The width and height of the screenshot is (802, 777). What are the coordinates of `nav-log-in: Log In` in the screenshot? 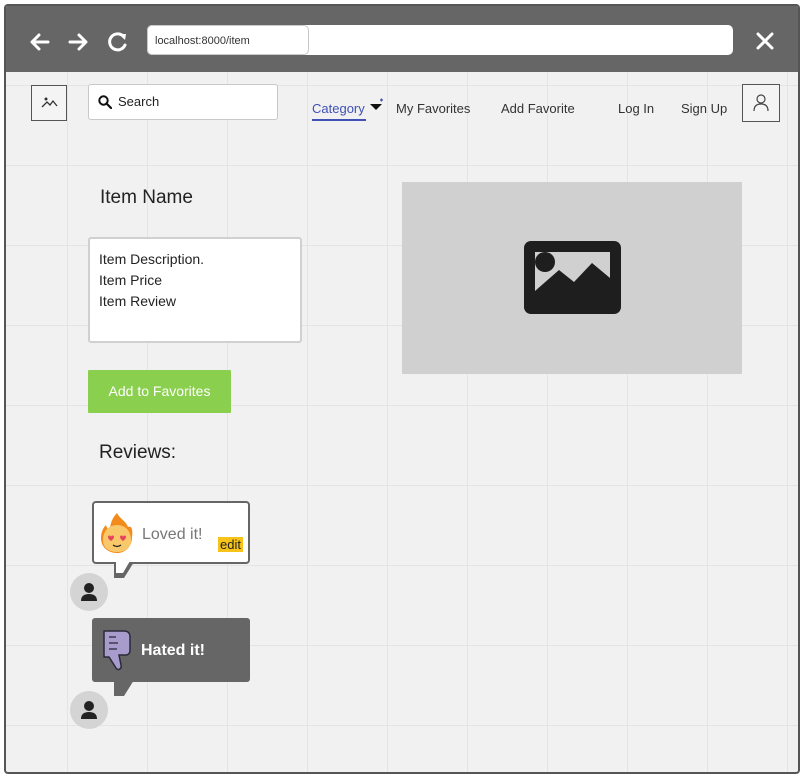 It's located at (636, 108).